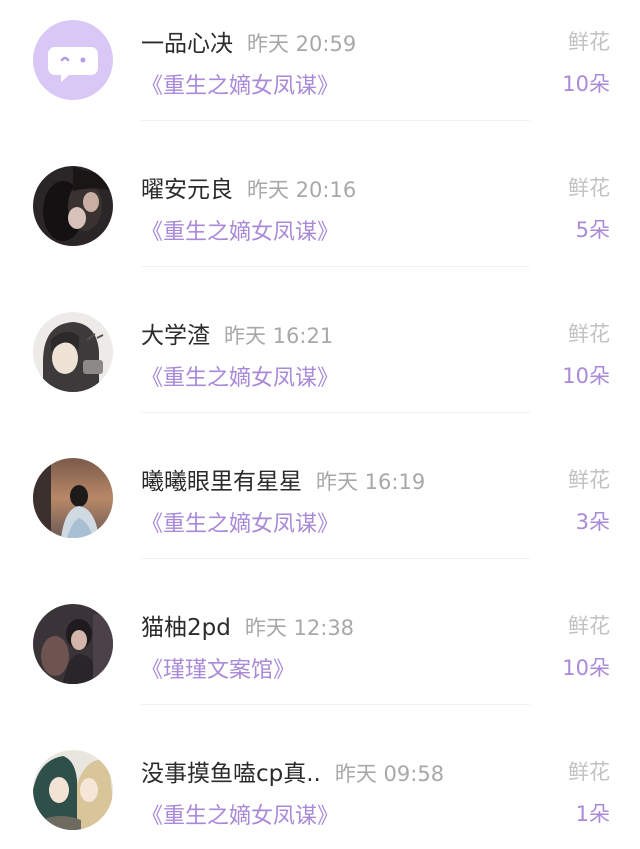  Describe the element at coordinates (302, 44) in the screenshot. I see `timestamp: 昨天 20:59` at that location.